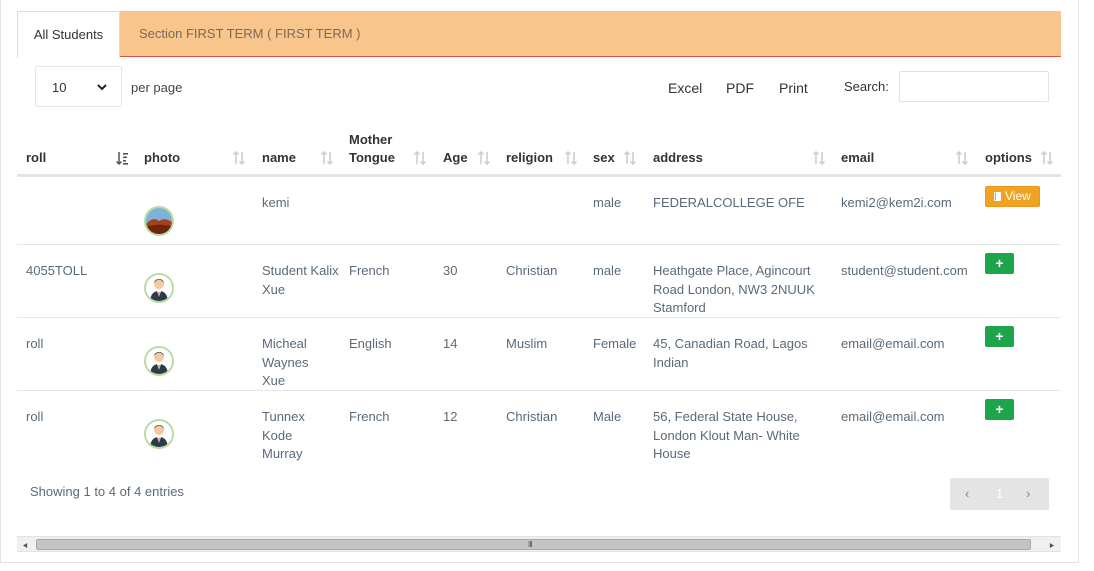  Describe the element at coordinates (36, 157) in the screenshot. I see `column-label: roll` at that location.